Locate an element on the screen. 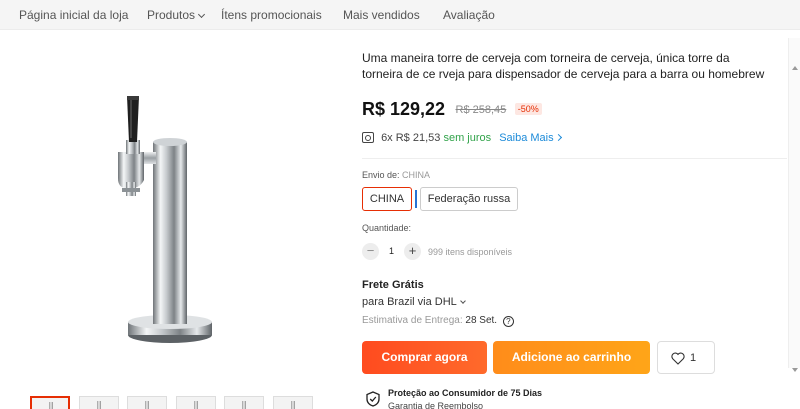 This screenshot has width=800, height=409. divider is located at coordinates (574, 158).